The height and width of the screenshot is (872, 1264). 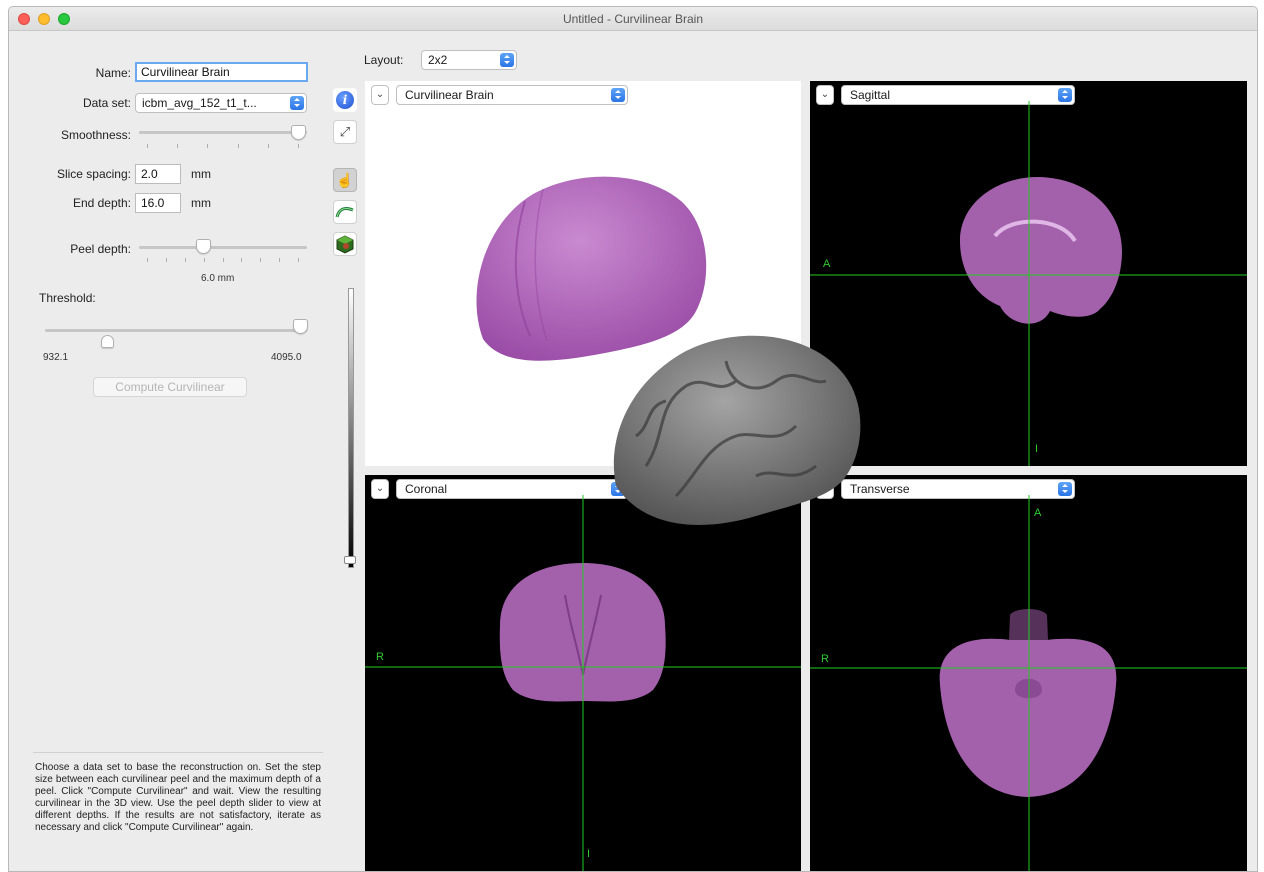 I want to click on dataset-label: Data set:, so click(x=106, y=103).